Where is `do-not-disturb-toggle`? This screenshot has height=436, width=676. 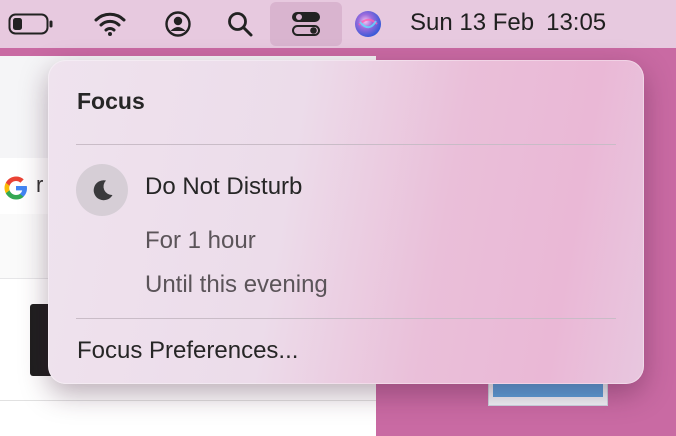 do-not-disturb-toggle is located at coordinates (102, 190).